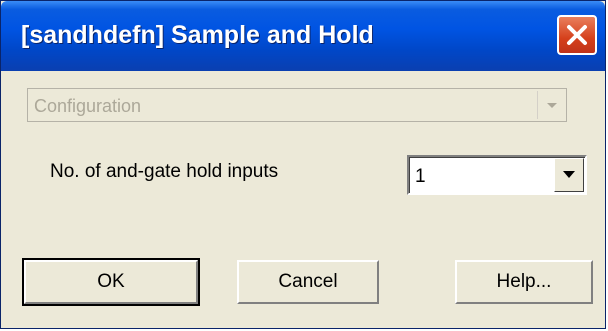  Describe the element at coordinates (577, 35) in the screenshot. I see `close-button` at that location.